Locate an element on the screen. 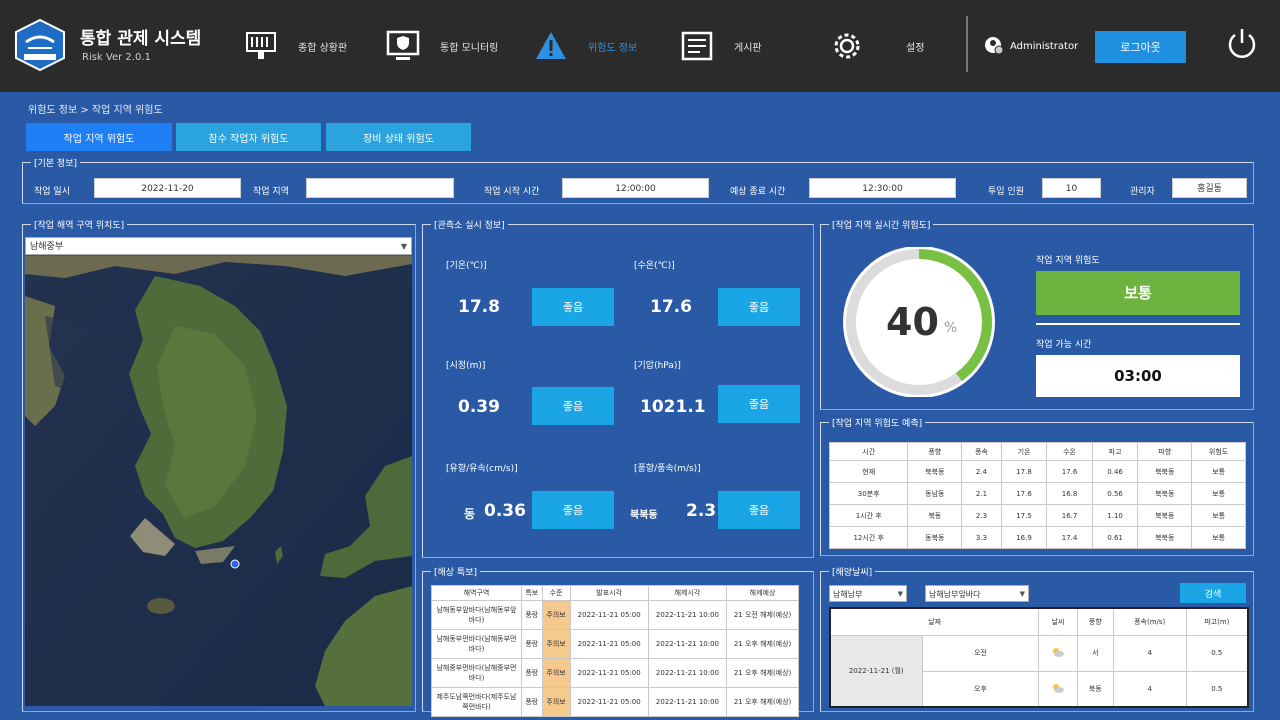 The image size is (1280, 720). wind-status-button: 좋음 is located at coordinates (759, 510).